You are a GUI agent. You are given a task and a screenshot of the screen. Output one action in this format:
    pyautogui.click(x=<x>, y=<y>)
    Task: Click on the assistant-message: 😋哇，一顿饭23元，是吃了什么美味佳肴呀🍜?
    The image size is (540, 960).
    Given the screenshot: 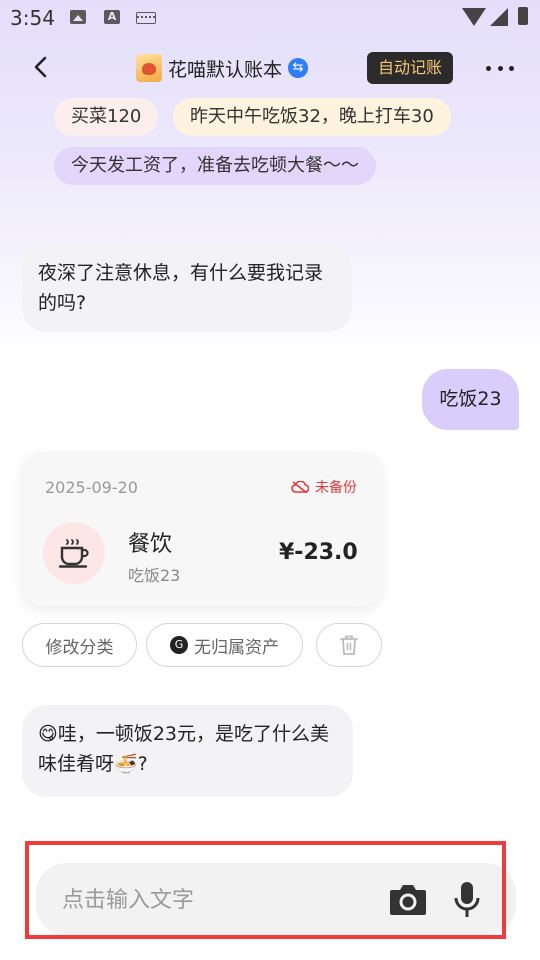 What is the action you would take?
    pyautogui.click(x=187, y=751)
    